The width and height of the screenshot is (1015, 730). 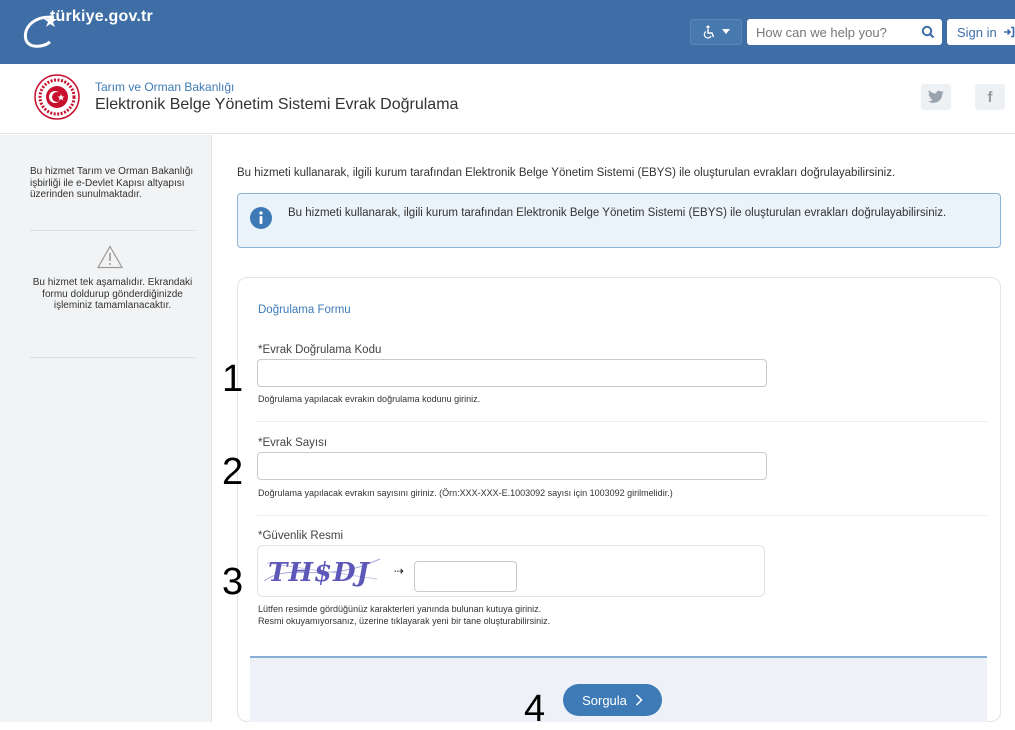 What do you see at coordinates (233, 472) in the screenshot?
I see `annotation-number-2: 2` at bounding box center [233, 472].